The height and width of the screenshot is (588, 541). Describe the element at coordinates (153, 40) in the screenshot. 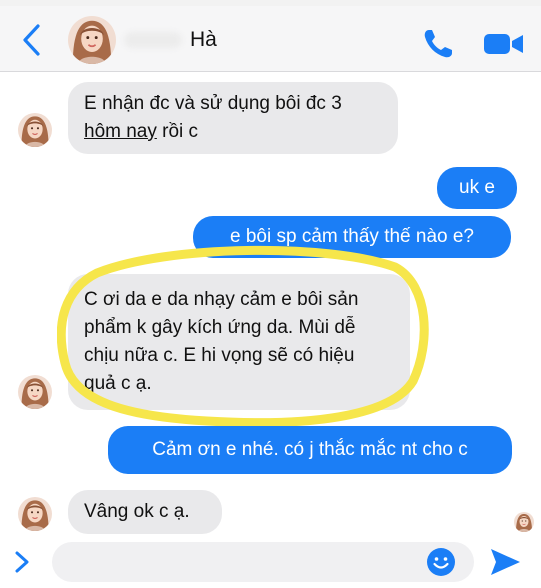

I see `name-redaction` at that location.